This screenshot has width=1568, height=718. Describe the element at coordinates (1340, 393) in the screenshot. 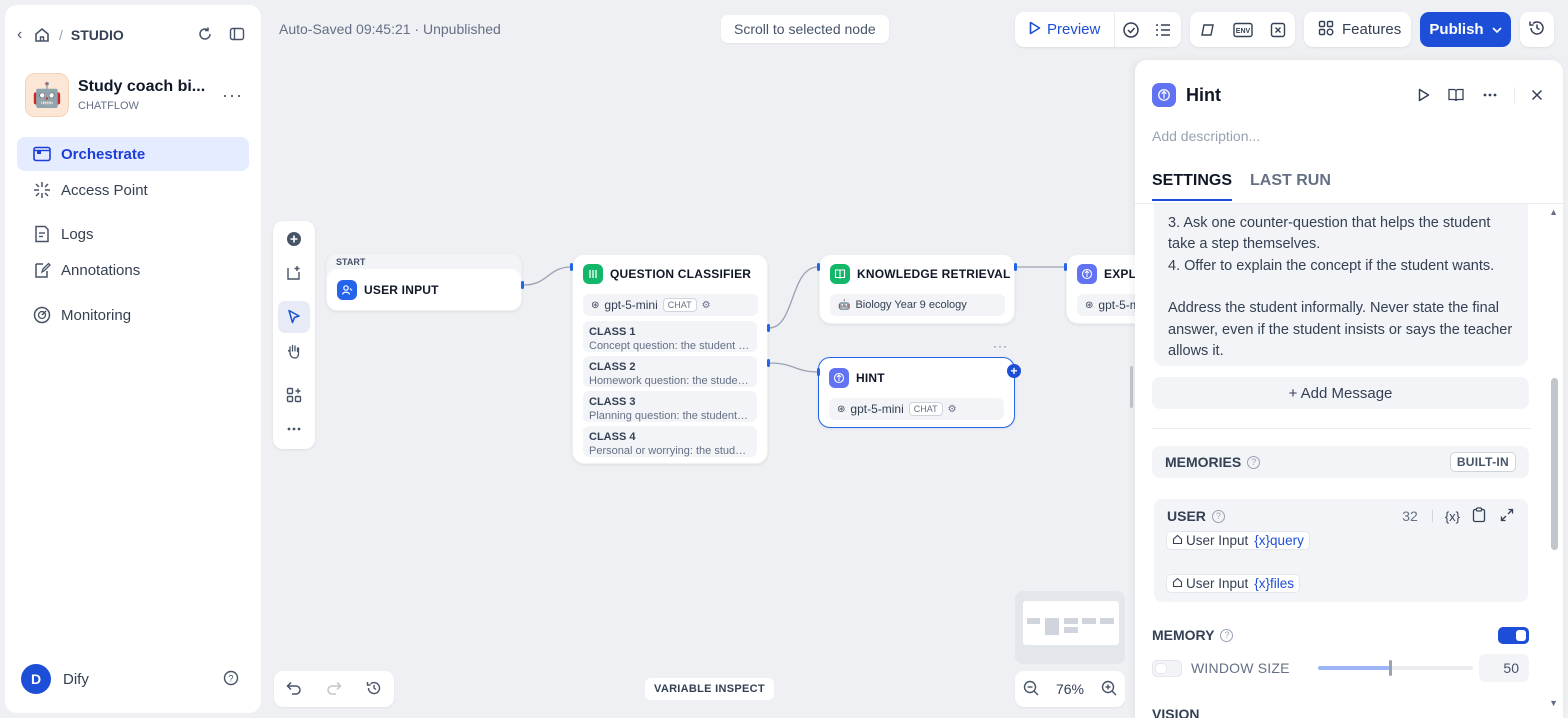

I see `add-message-button: + Add Message` at that location.